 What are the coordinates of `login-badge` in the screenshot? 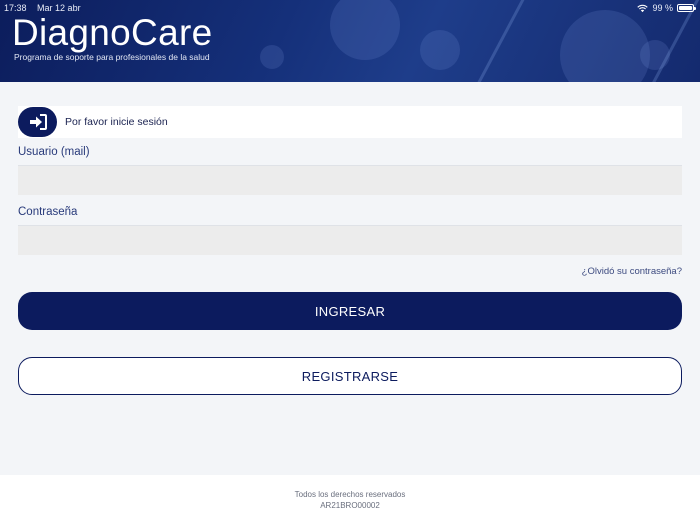 It's located at (37, 122).